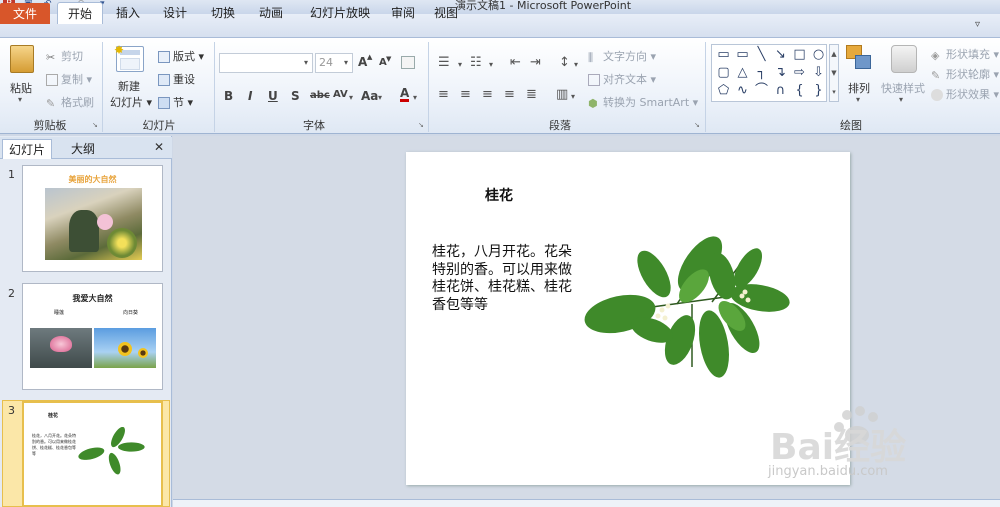 This screenshot has width=1000, height=507. Describe the element at coordinates (742, 55) in the screenshot. I see `vertical-textbox-shape-icon: ▭` at that location.